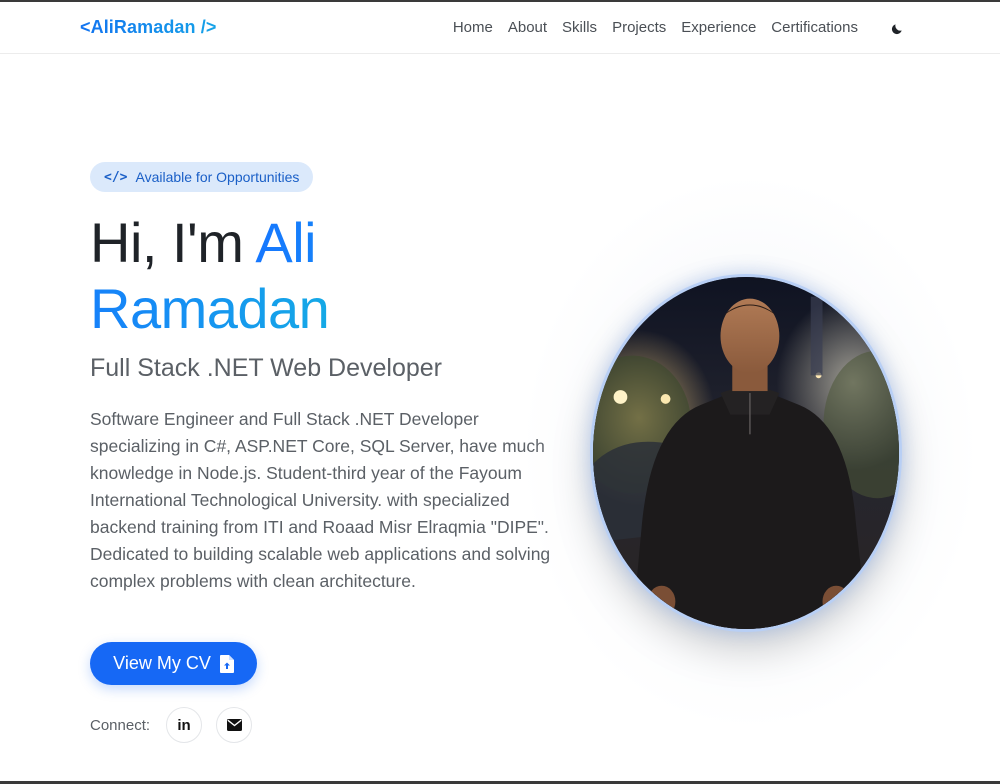 The image size is (1000, 784). I want to click on brand-logo: <AliRamadan />, so click(148, 27).